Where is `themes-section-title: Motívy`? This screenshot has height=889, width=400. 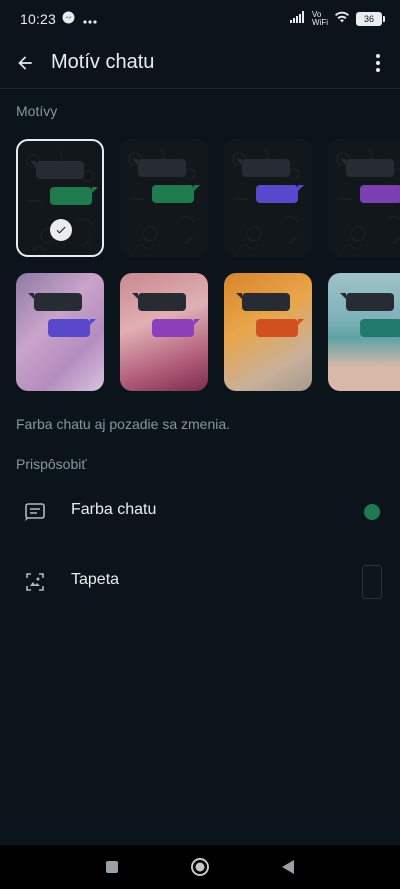 themes-section-title: Motívy is located at coordinates (37, 111).